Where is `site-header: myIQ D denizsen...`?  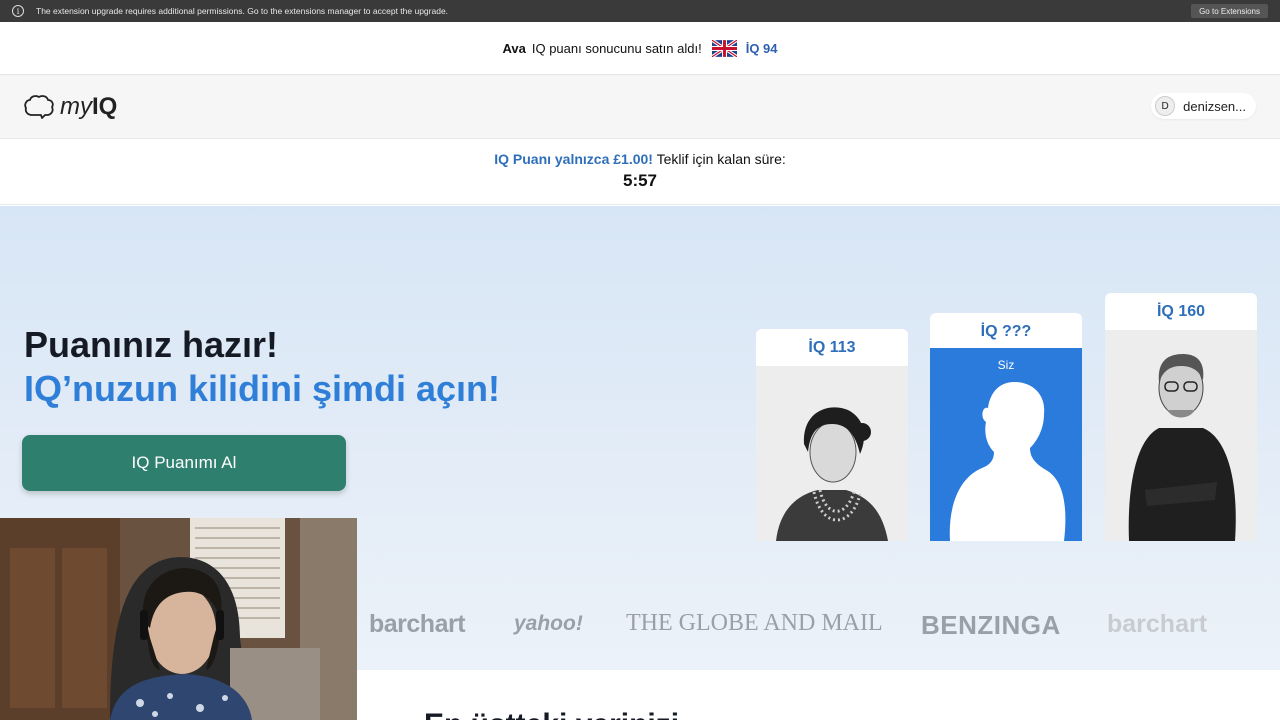 site-header: myIQ D denizsen... is located at coordinates (640, 107).